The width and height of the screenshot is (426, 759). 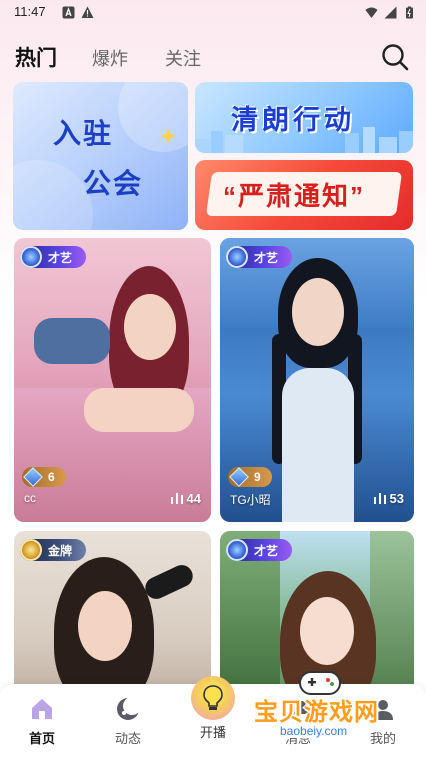 I want to click on banner-clear-title: 清朗行动, so click(x=293, y=120).